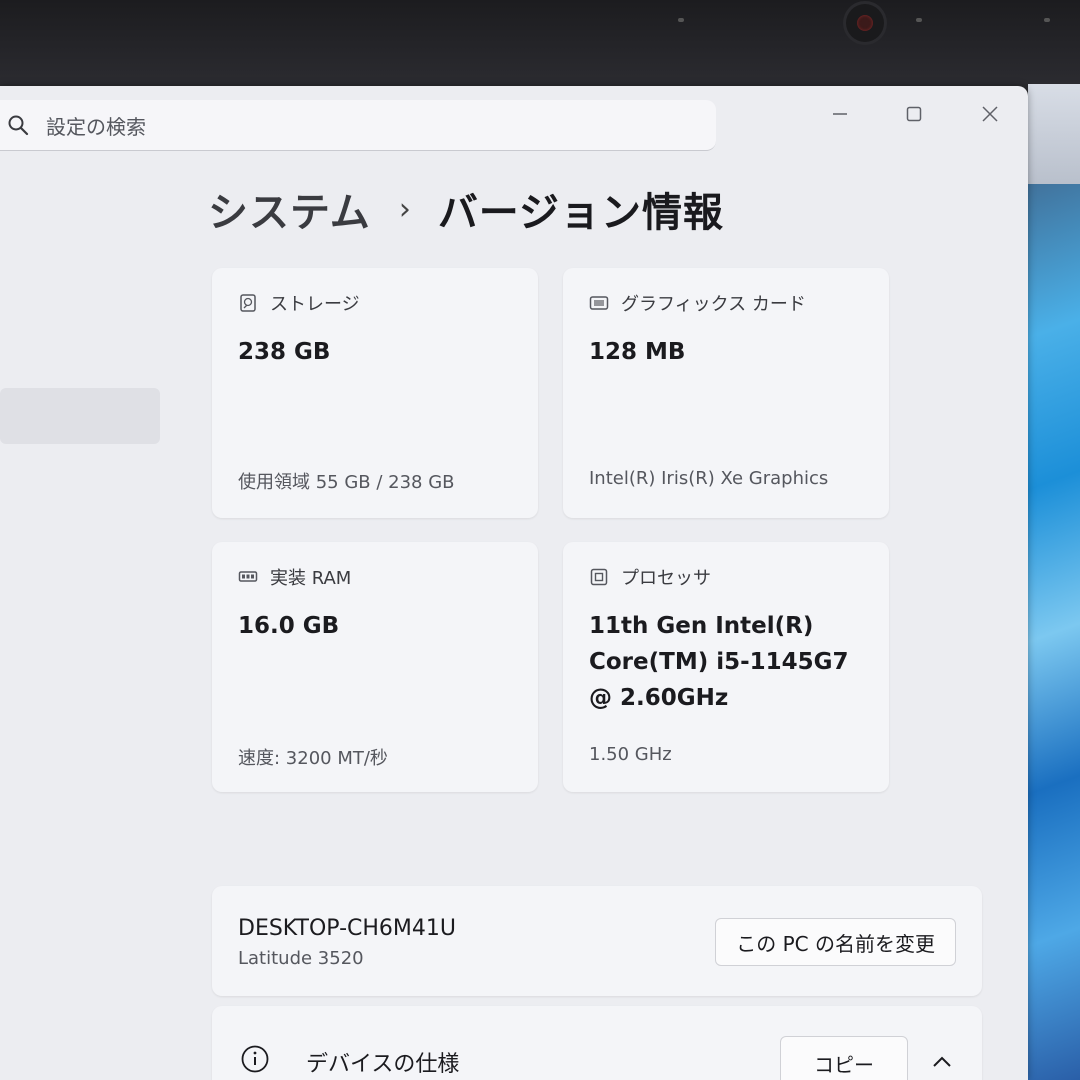 The image size is (1080, 1080). I want to click on storage-value: 238 GB, so click(284, 352).